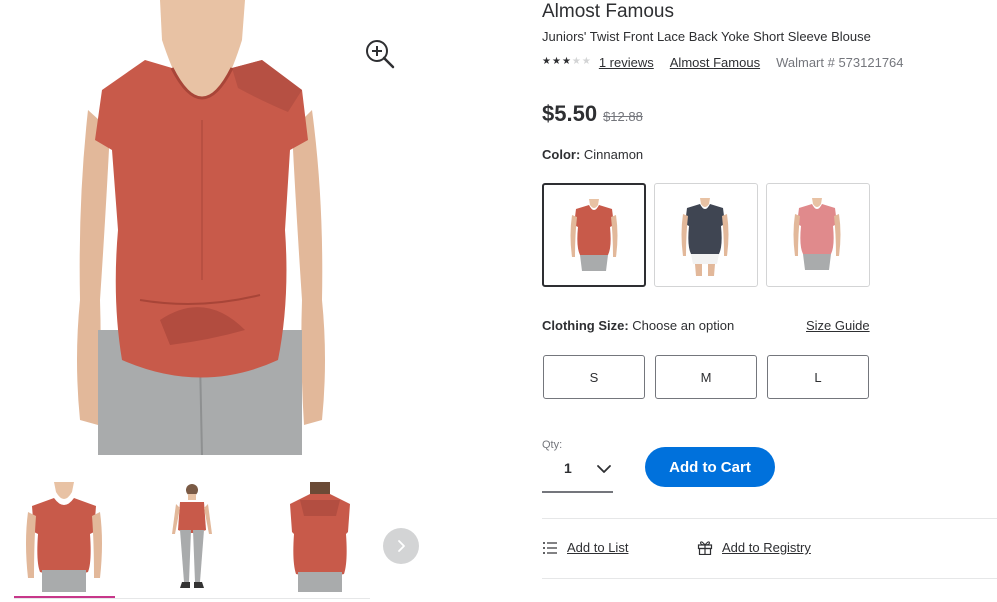 The image size is (997, 602). Describe the element at coordinates (379, 53) in the screenshot. I see `zoom-in-icon` at that location.